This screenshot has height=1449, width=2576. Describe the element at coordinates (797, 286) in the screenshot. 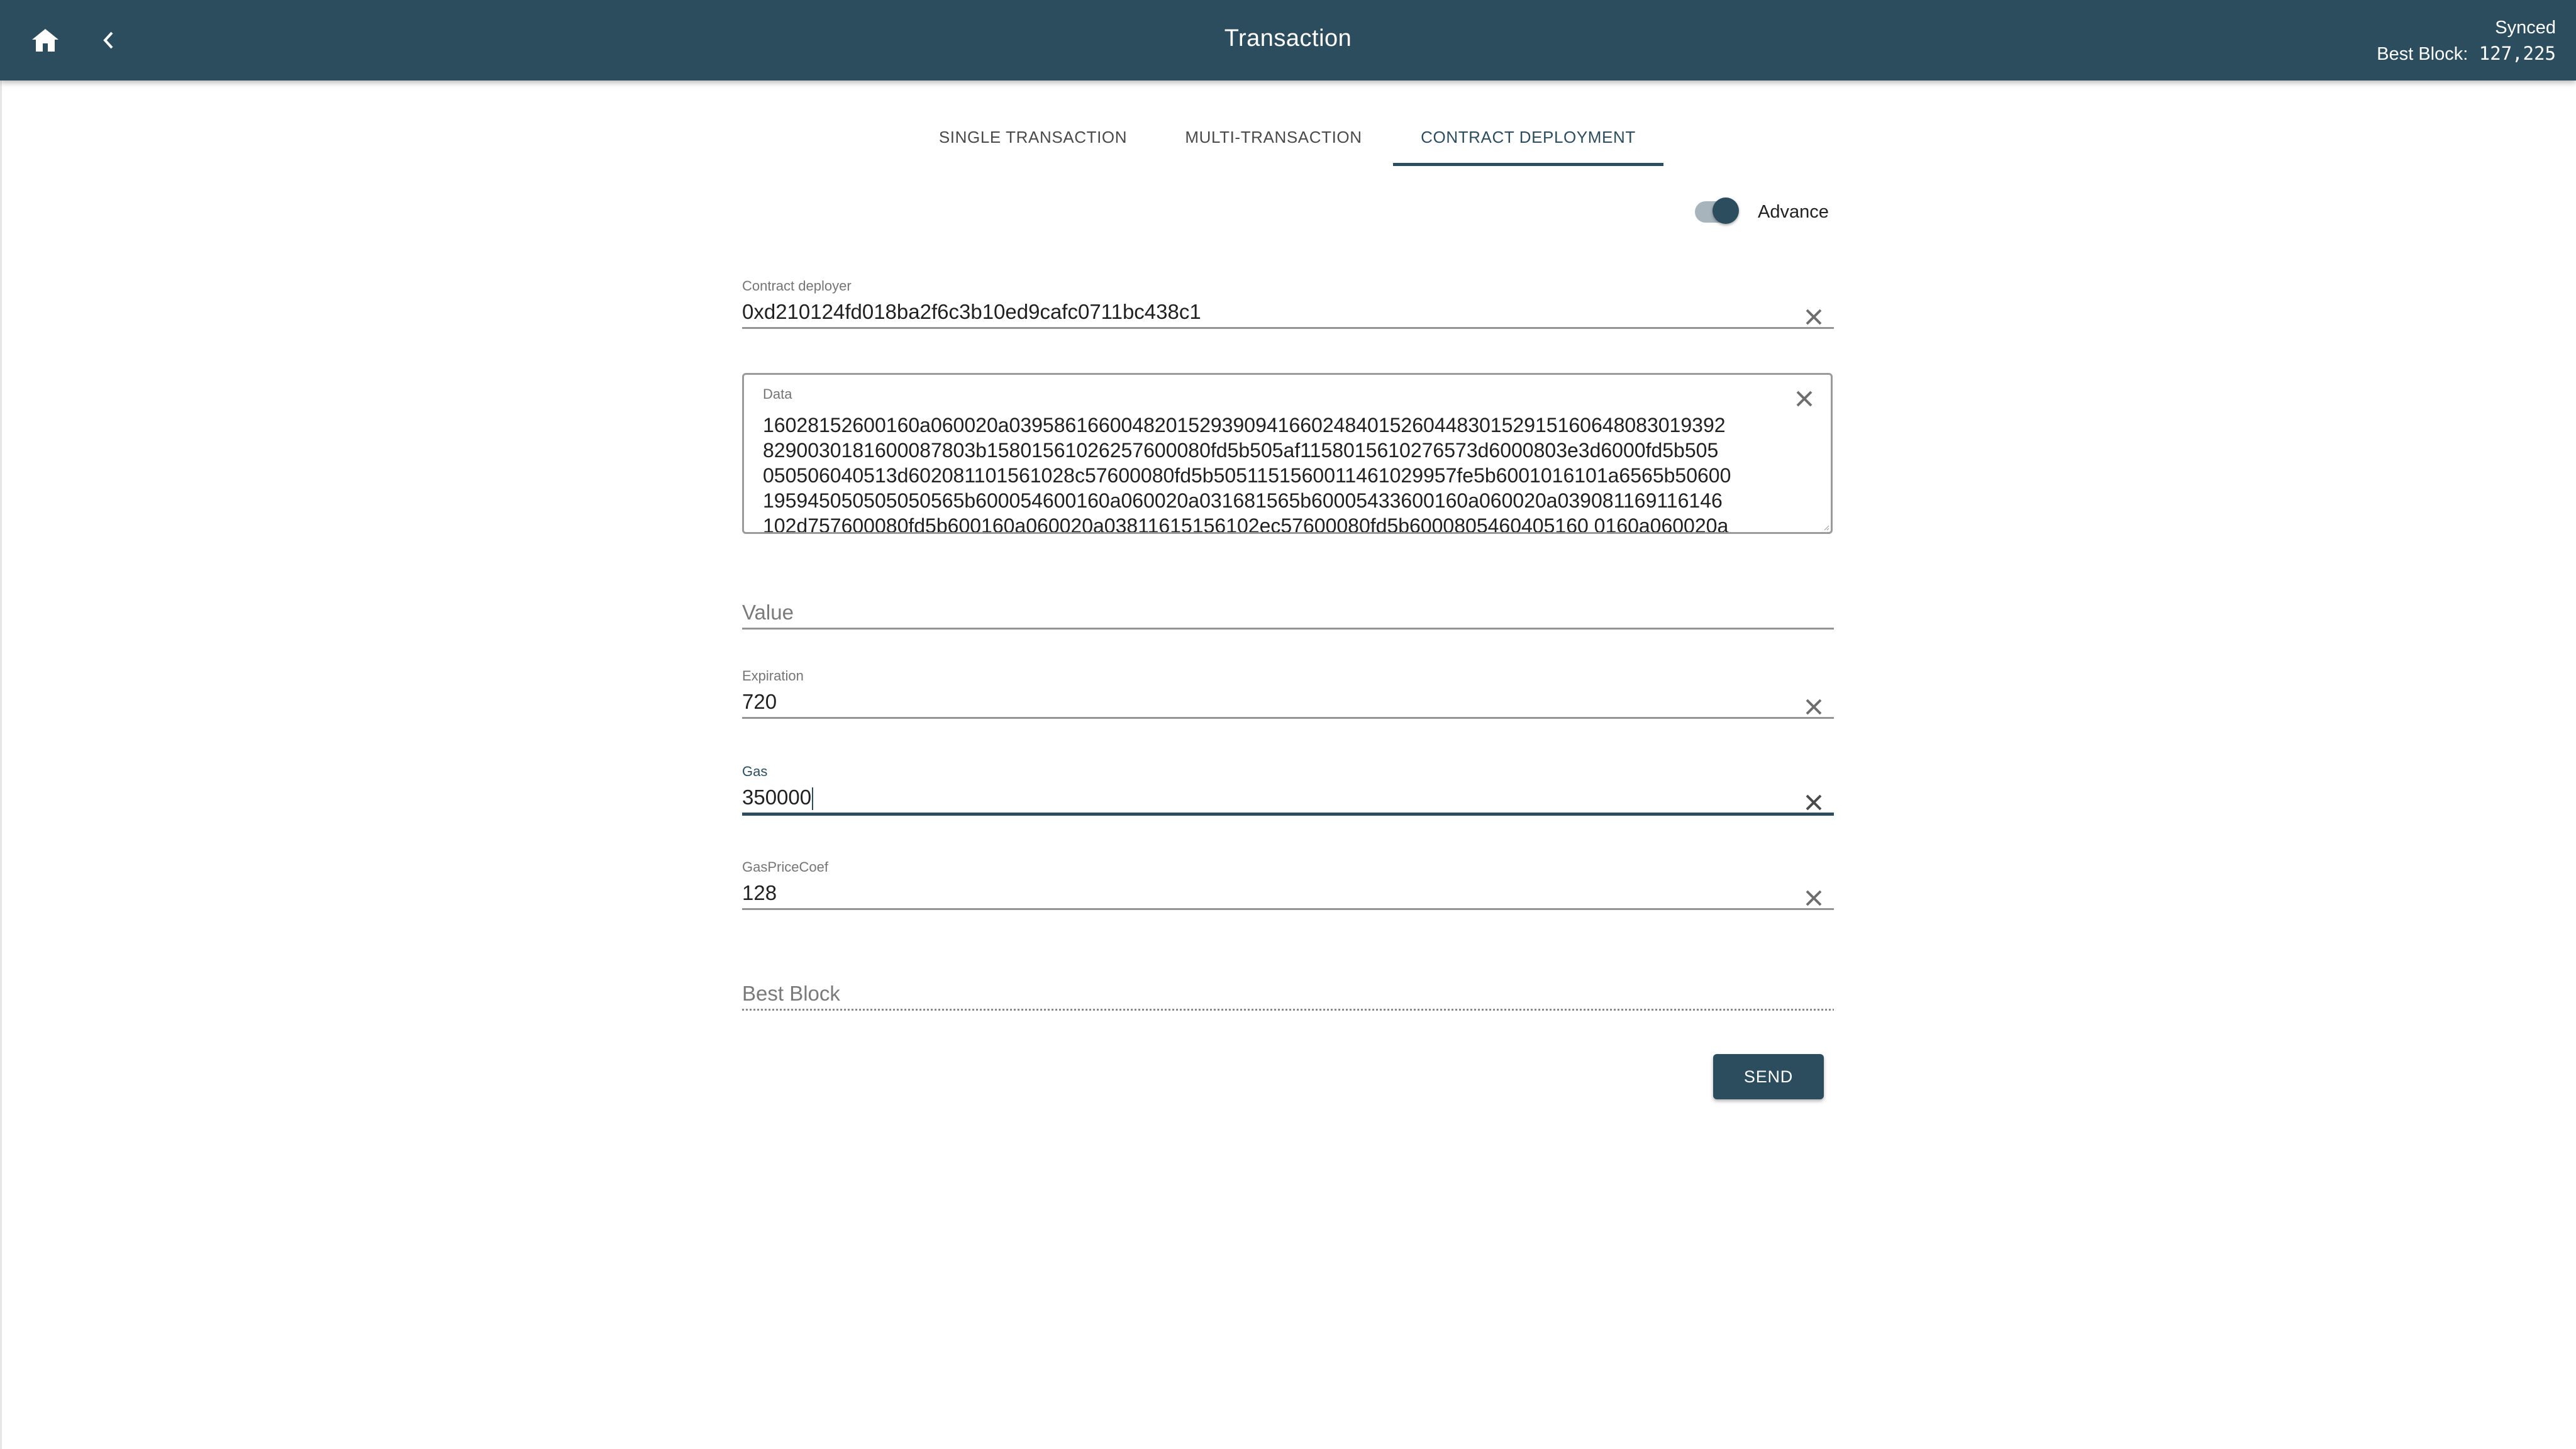

I see `contract-deployer-label: Contract deployer` at that location.